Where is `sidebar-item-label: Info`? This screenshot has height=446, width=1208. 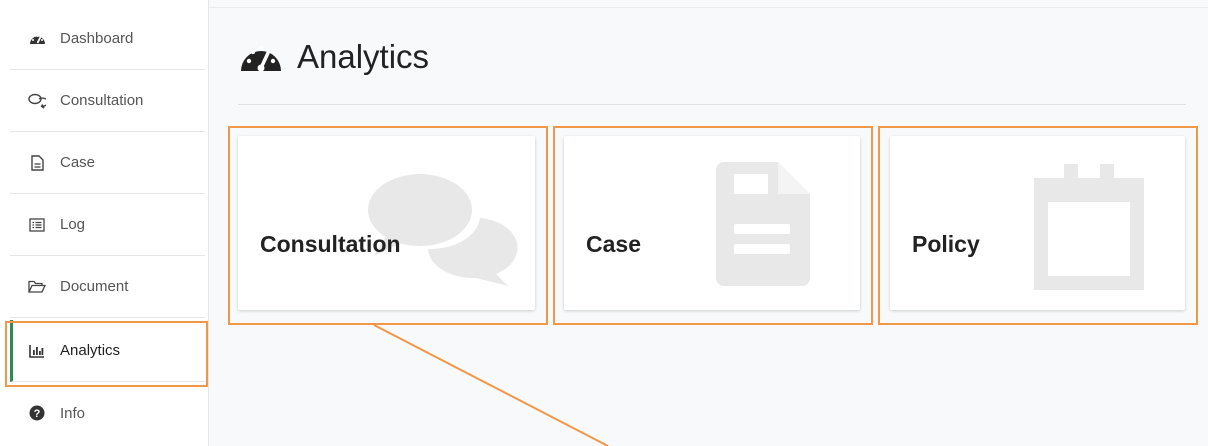 sidebar-item-label: Info is located at coordinates (73, 413).